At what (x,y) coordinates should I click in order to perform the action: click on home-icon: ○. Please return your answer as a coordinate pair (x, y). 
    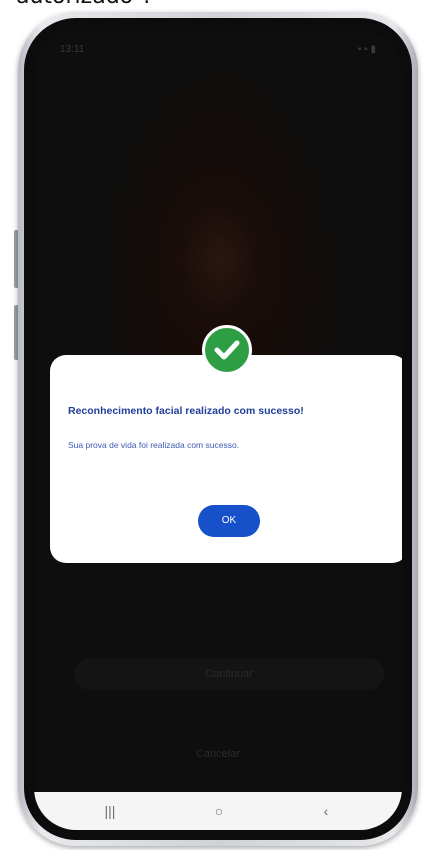
    Looking at the image, I should click on (219, 811).